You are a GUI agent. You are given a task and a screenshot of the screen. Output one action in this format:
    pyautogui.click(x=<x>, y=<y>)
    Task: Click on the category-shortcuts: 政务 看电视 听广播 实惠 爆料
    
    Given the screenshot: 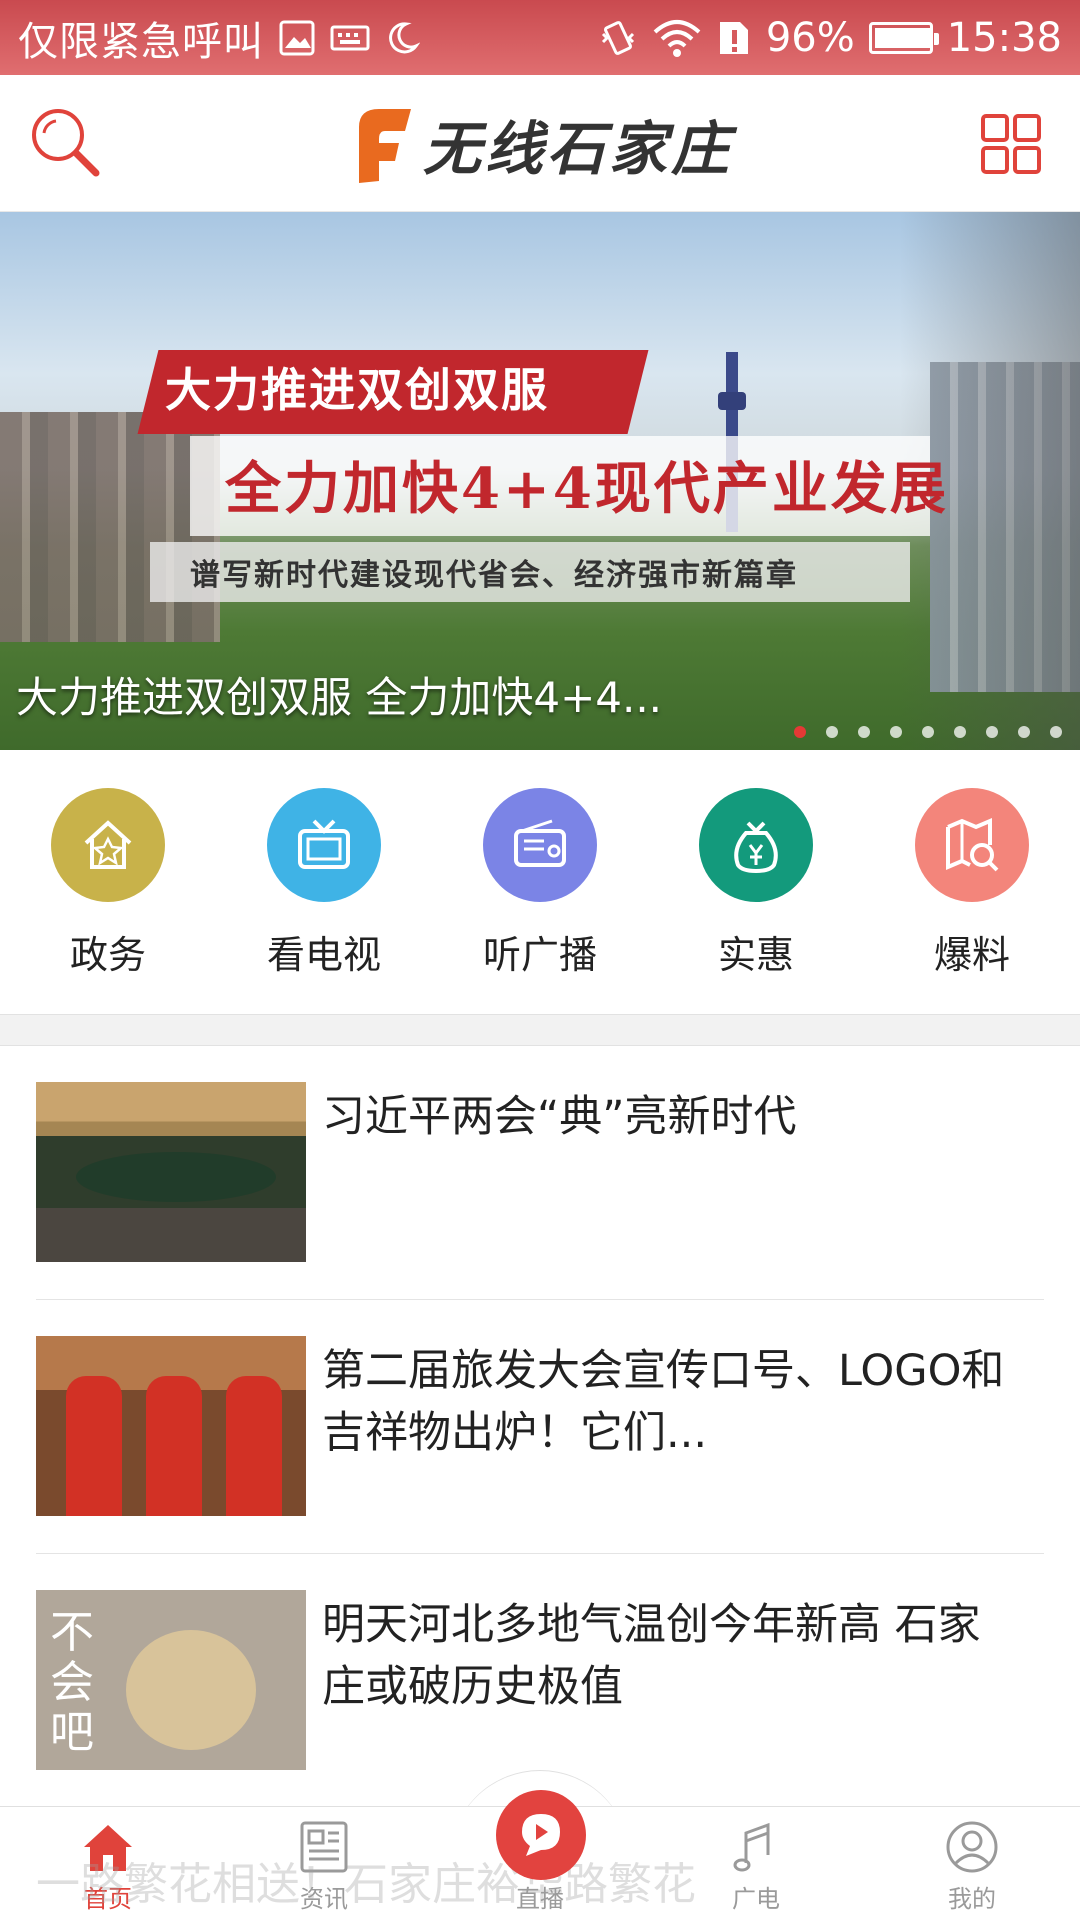 What is the action you would take?
    pyautogui.click(x=540, y=882)
    